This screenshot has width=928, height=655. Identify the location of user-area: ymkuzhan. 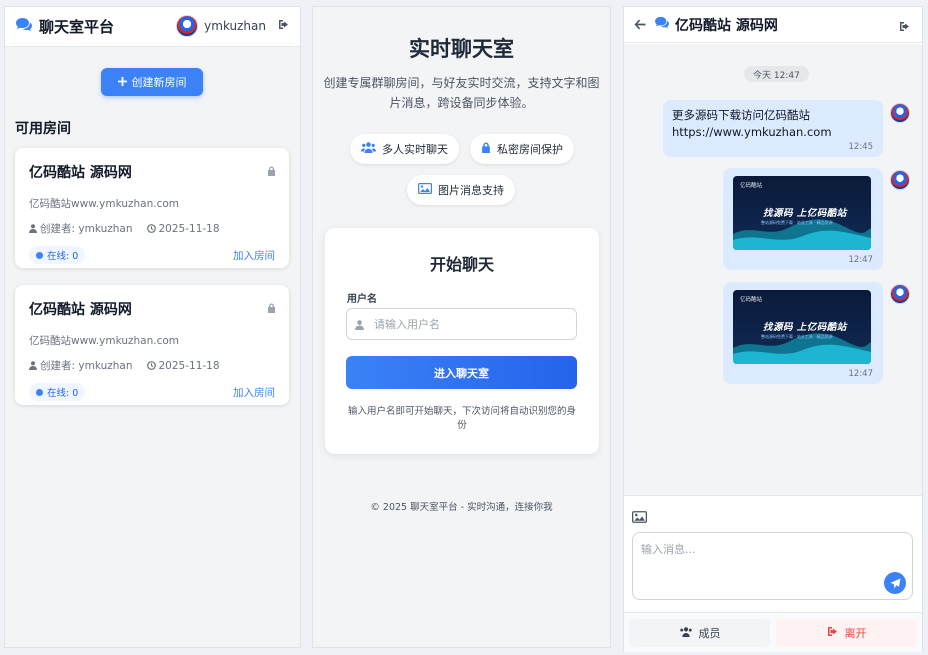
(233, 26).